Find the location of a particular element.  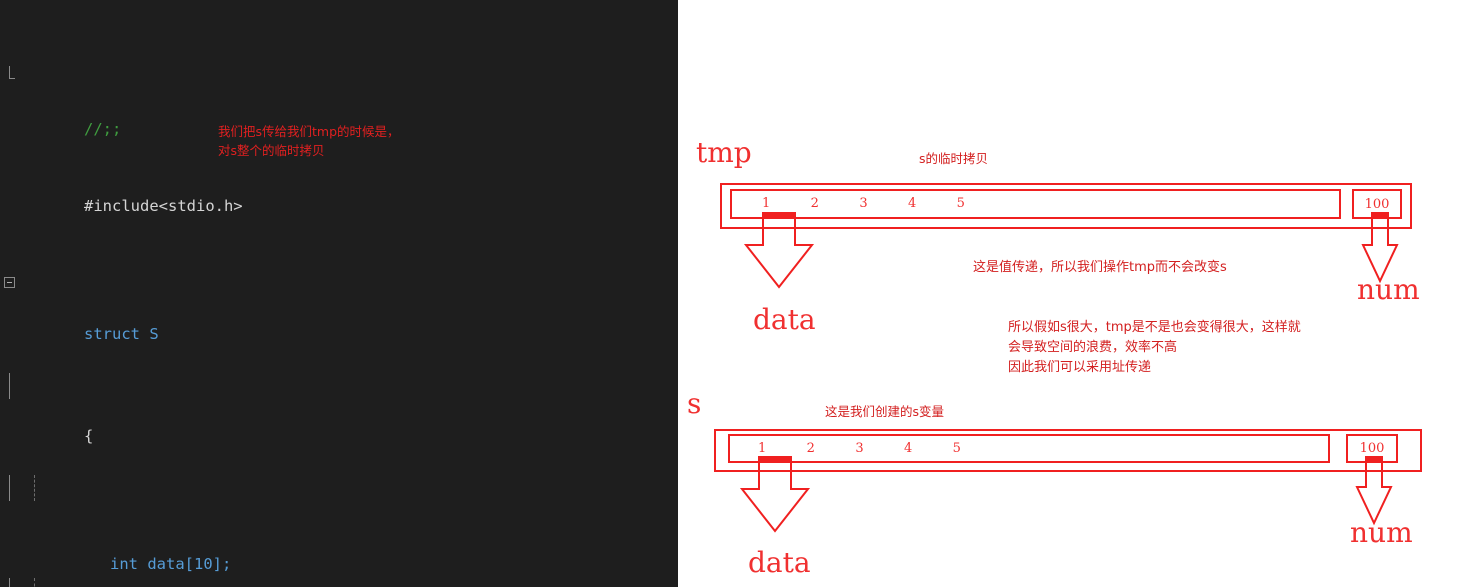

code-line: int data[10]; is located at coordinates (339, 524).